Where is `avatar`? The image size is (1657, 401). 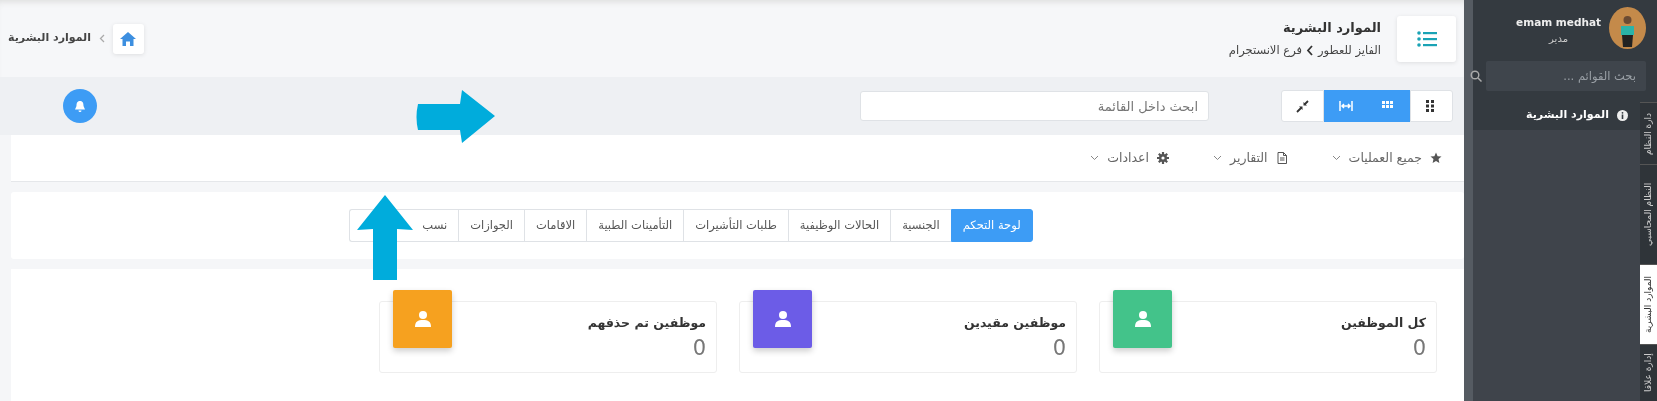
avatar is located at coordinates (1627, 28).